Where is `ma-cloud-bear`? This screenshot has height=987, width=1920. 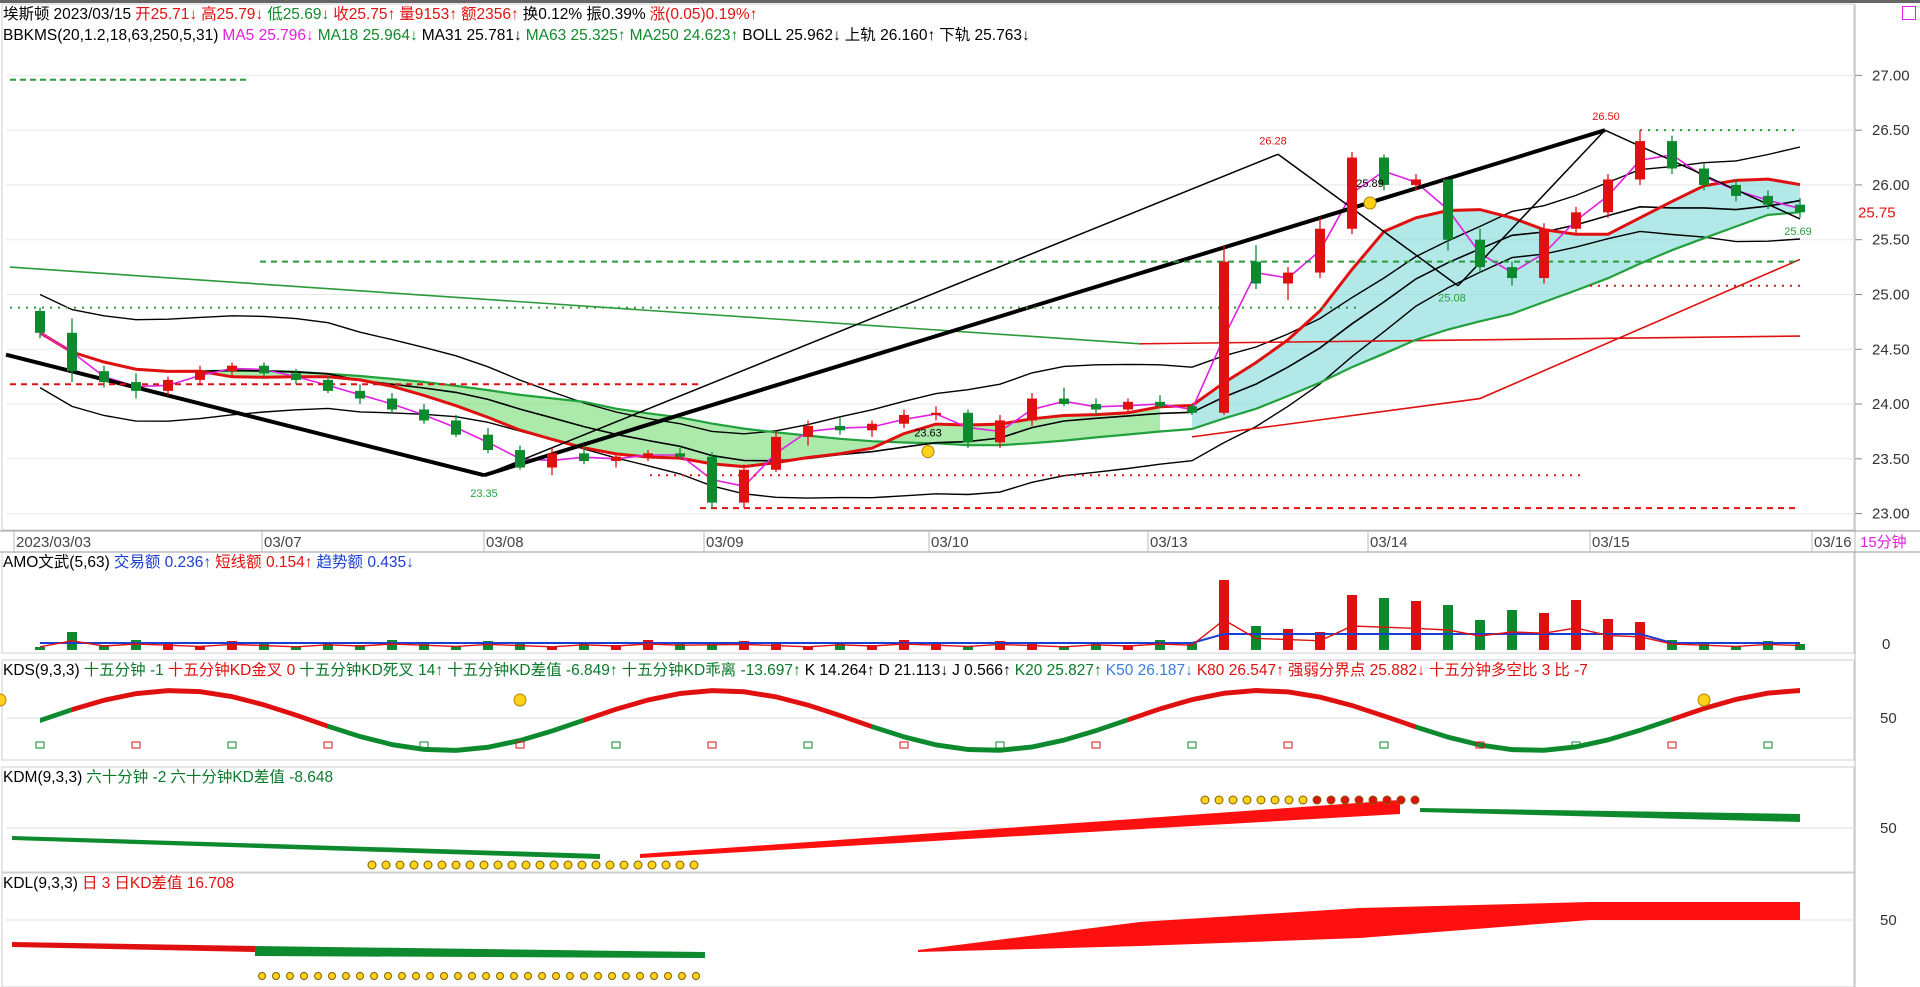
ma-cloud-bear is located at coordinates (600, 399).